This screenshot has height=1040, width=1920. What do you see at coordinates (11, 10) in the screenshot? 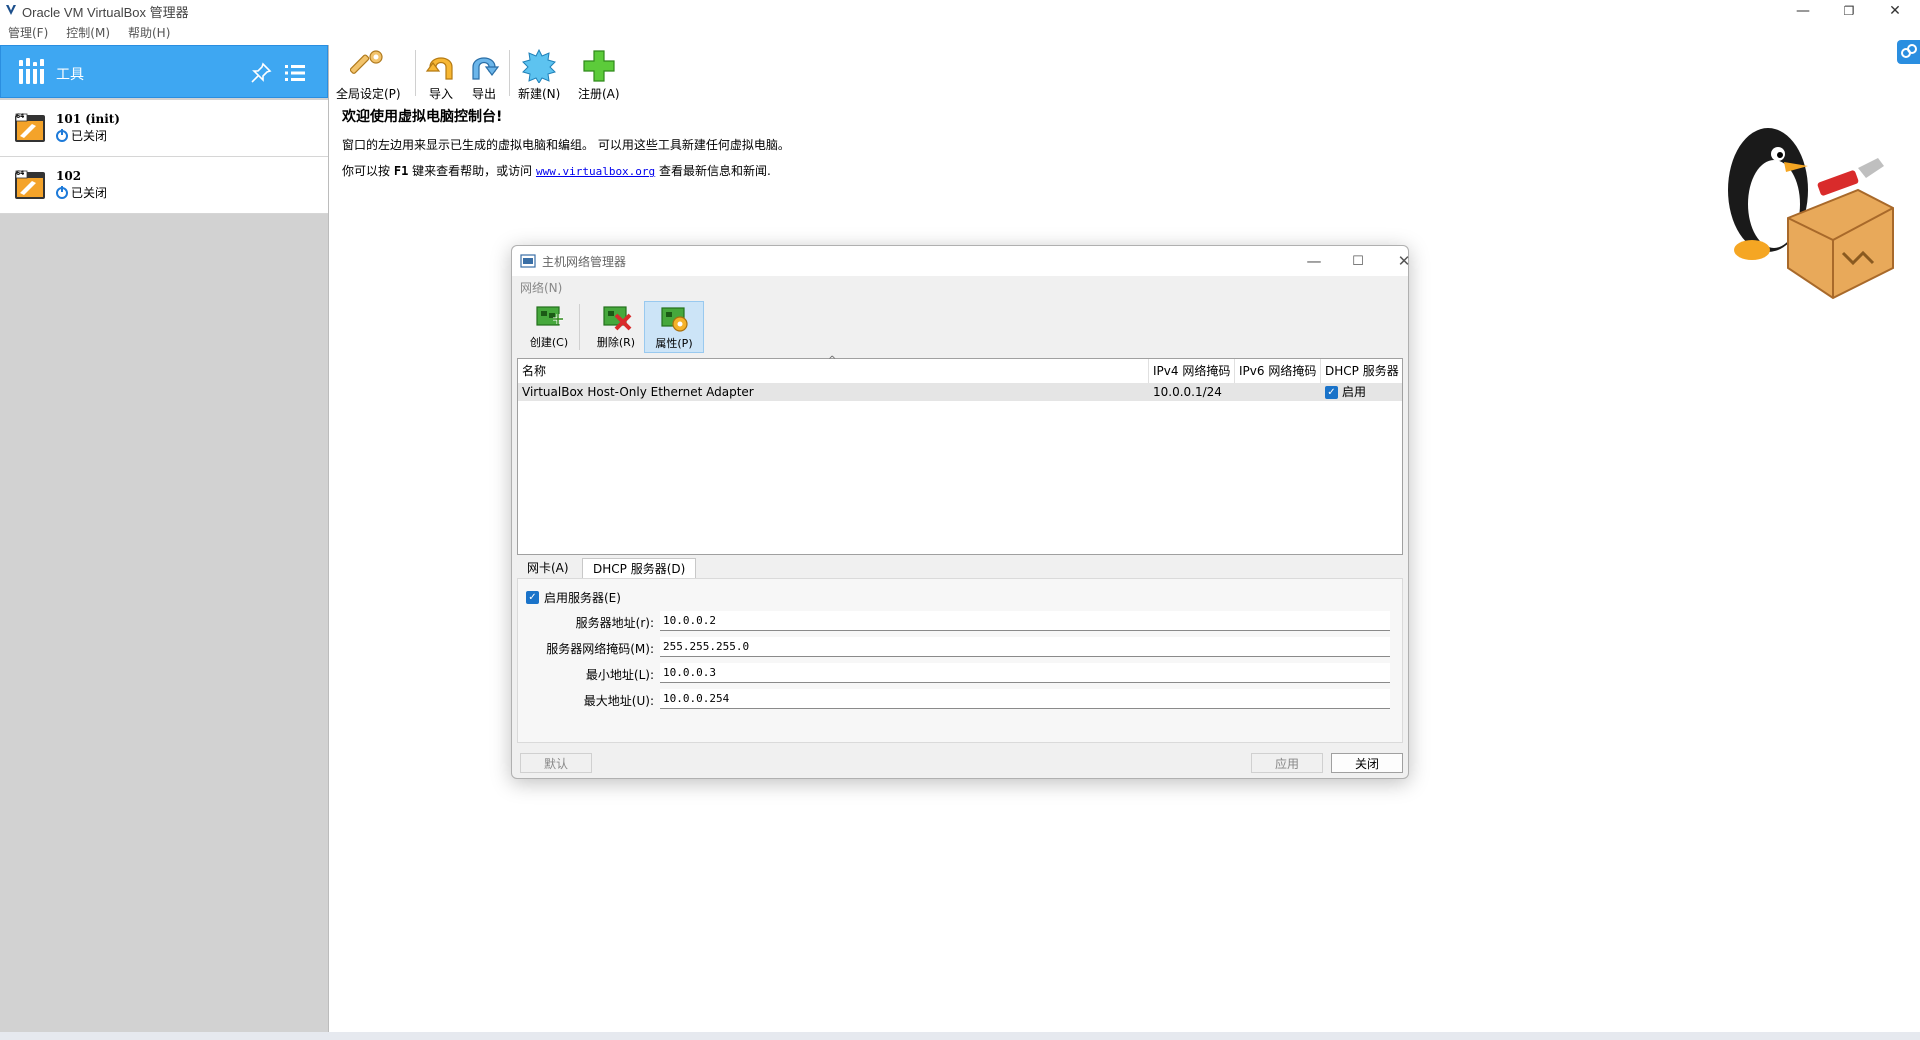
I see `virtualbox-app-icon` at bounding box center [11, 10].